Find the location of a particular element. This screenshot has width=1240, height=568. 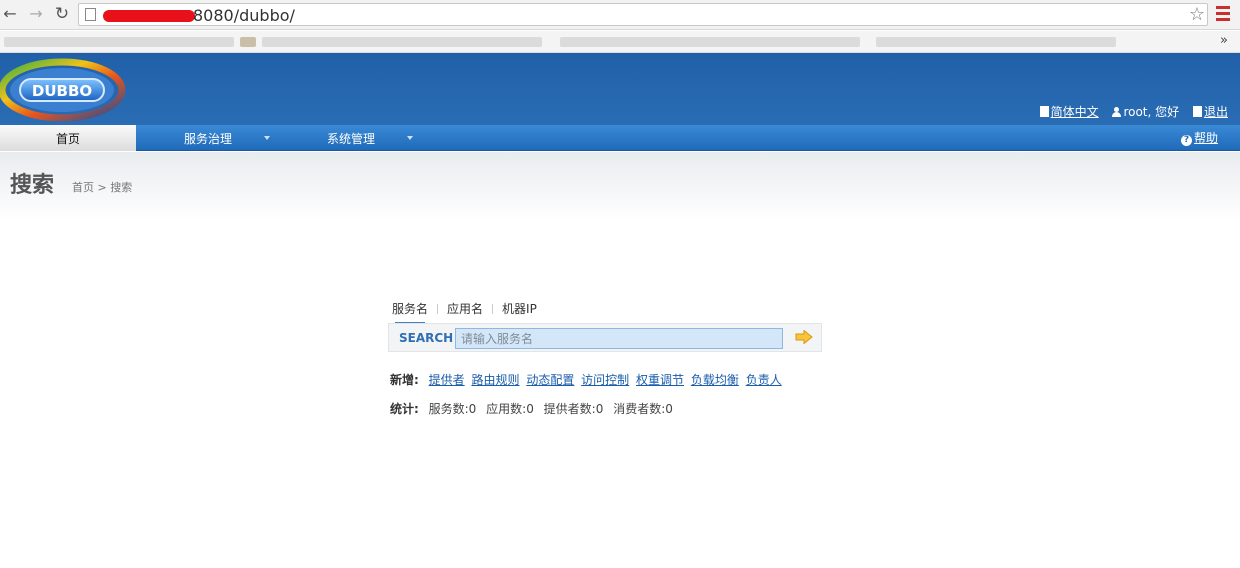

nav-service-governance: 服务治理 is located at coordinates (208, 138).